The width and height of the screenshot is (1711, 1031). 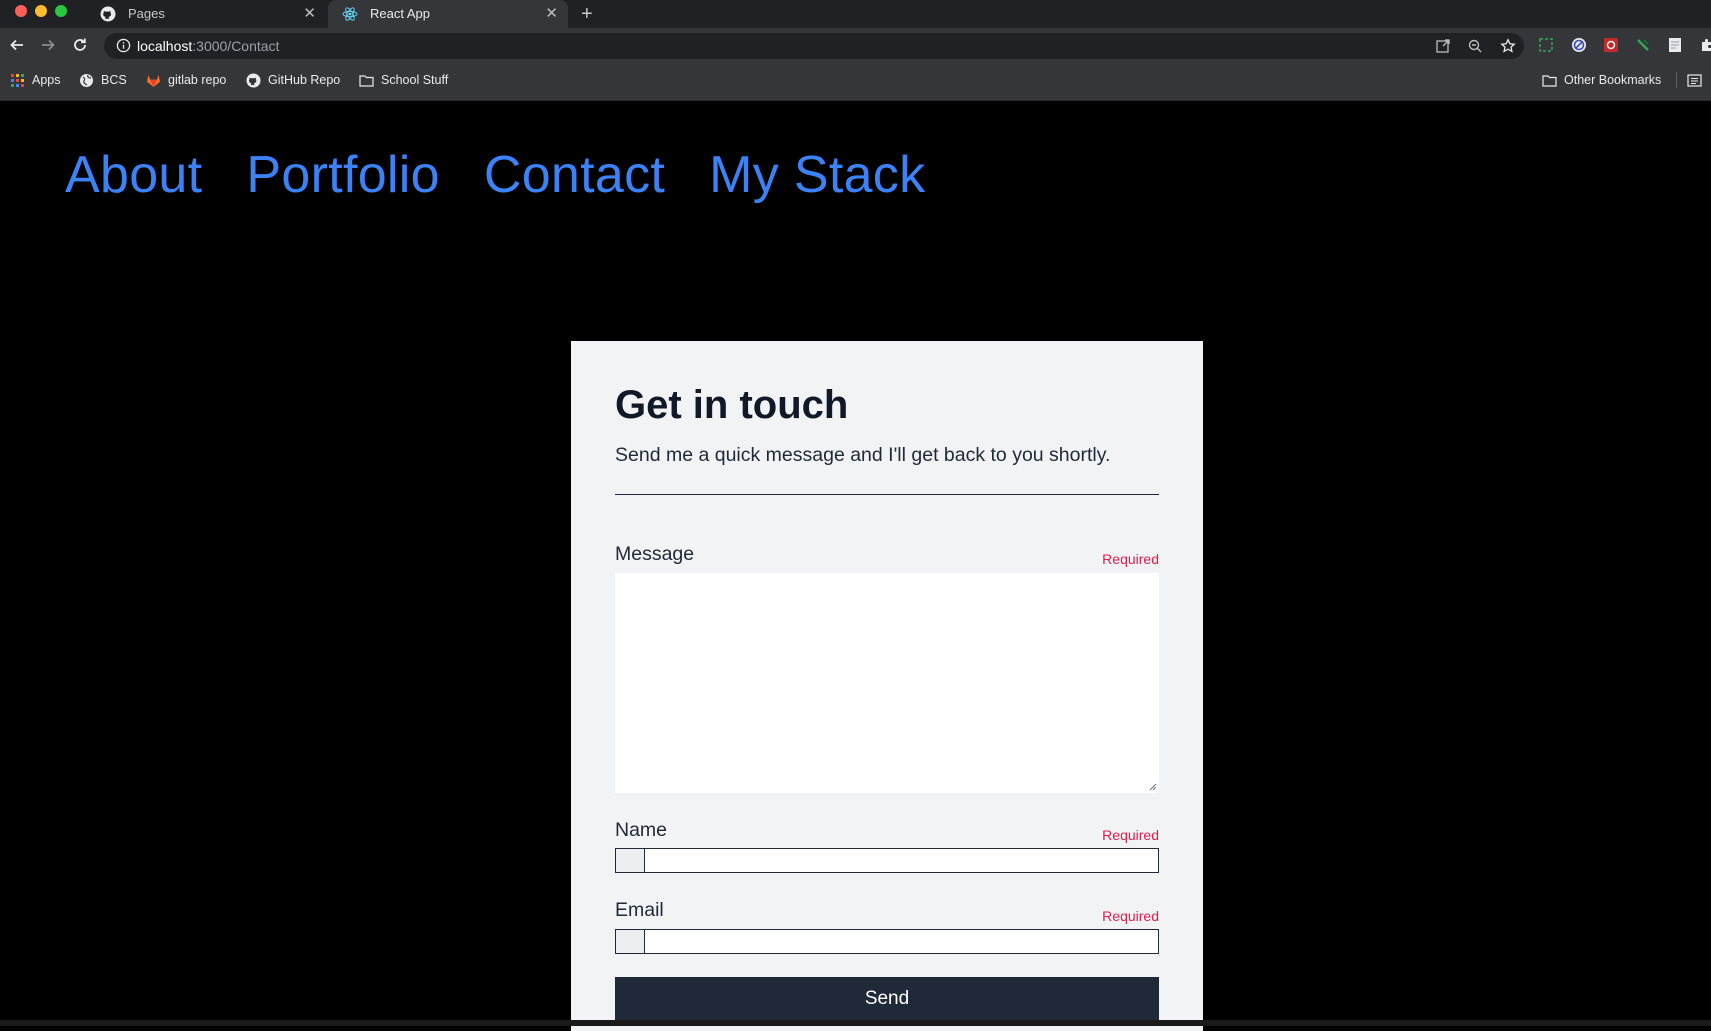 I want to click on extension-page-icon, so click(x=1675, y=45).